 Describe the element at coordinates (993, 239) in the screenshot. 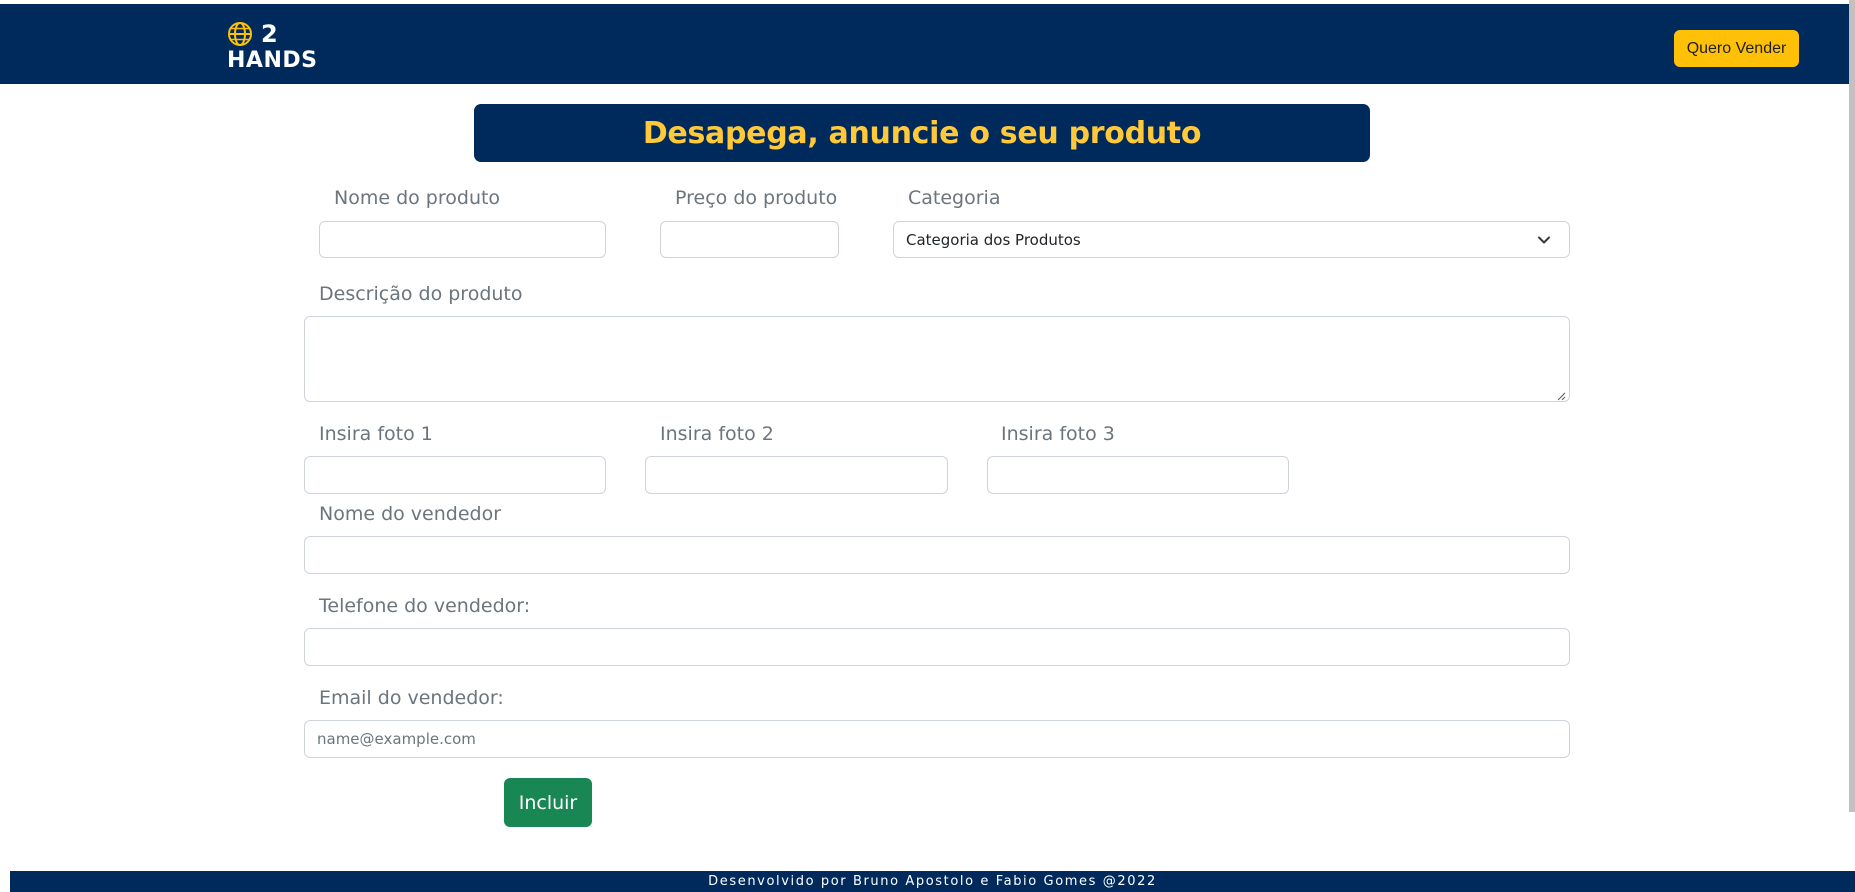

I see `category-selected-value: Categoria dos Produtos` at that location.